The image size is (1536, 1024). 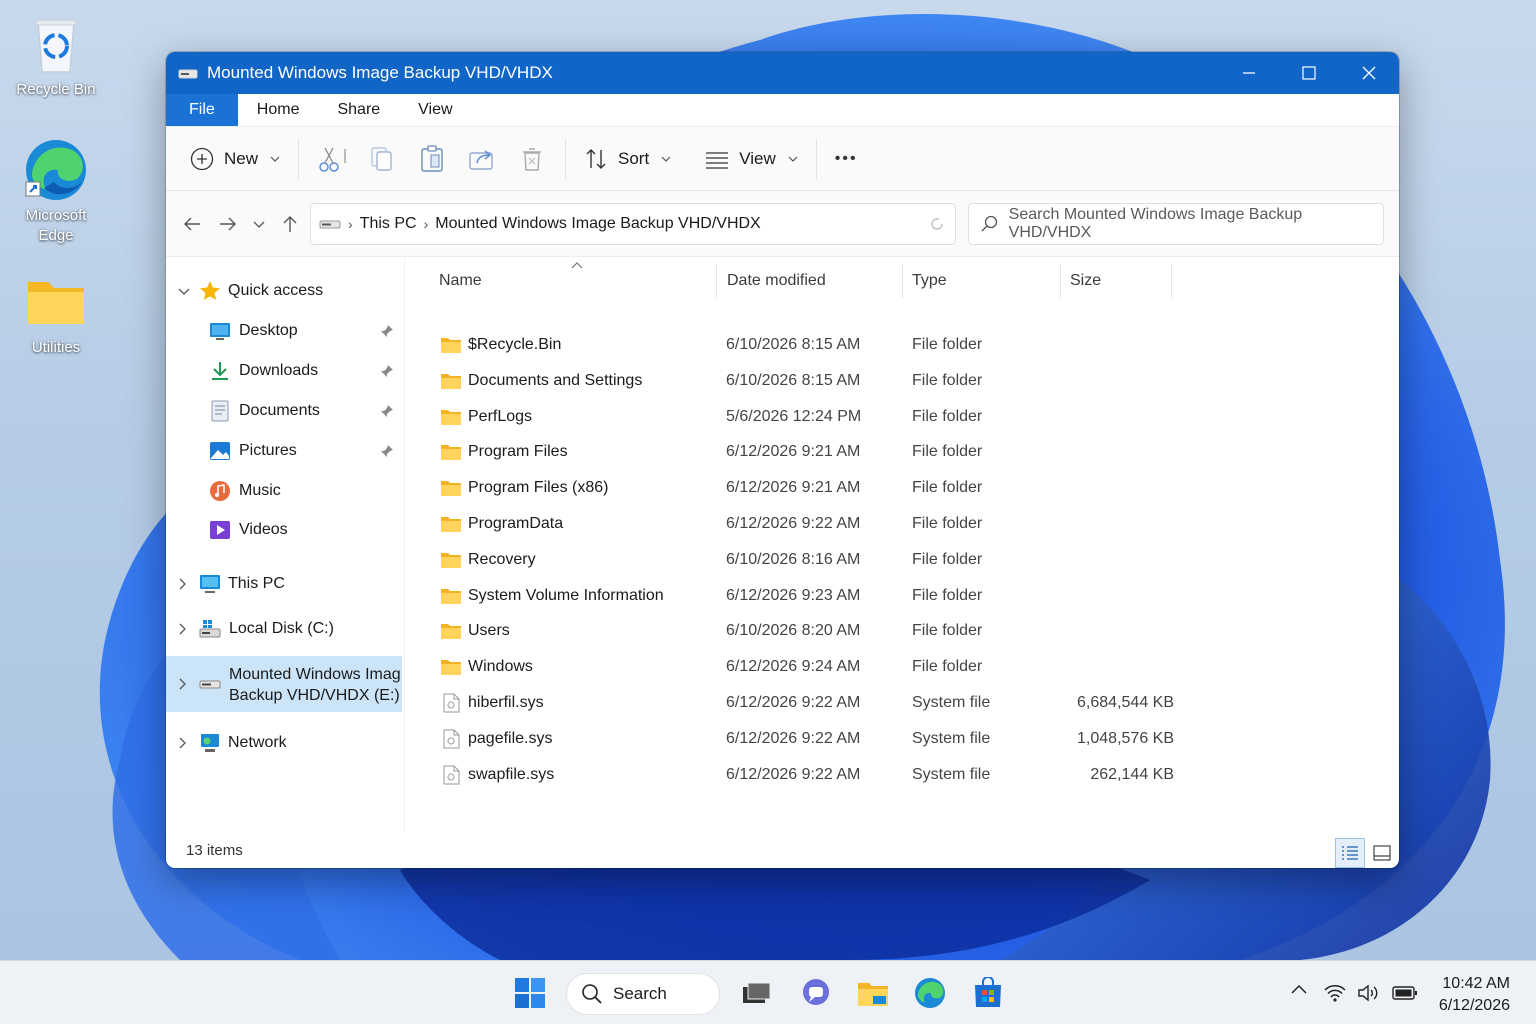 I want to click on minimize-button, so click(x=1249, y=73).